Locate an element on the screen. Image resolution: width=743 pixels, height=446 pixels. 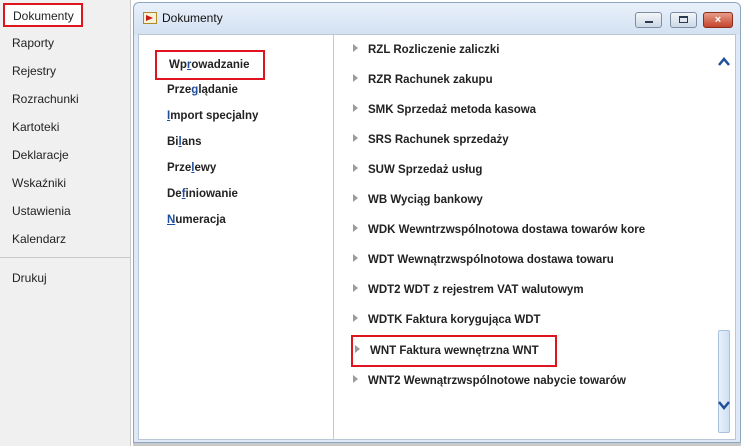
maximize-icon is located at coordinates (683, 20).